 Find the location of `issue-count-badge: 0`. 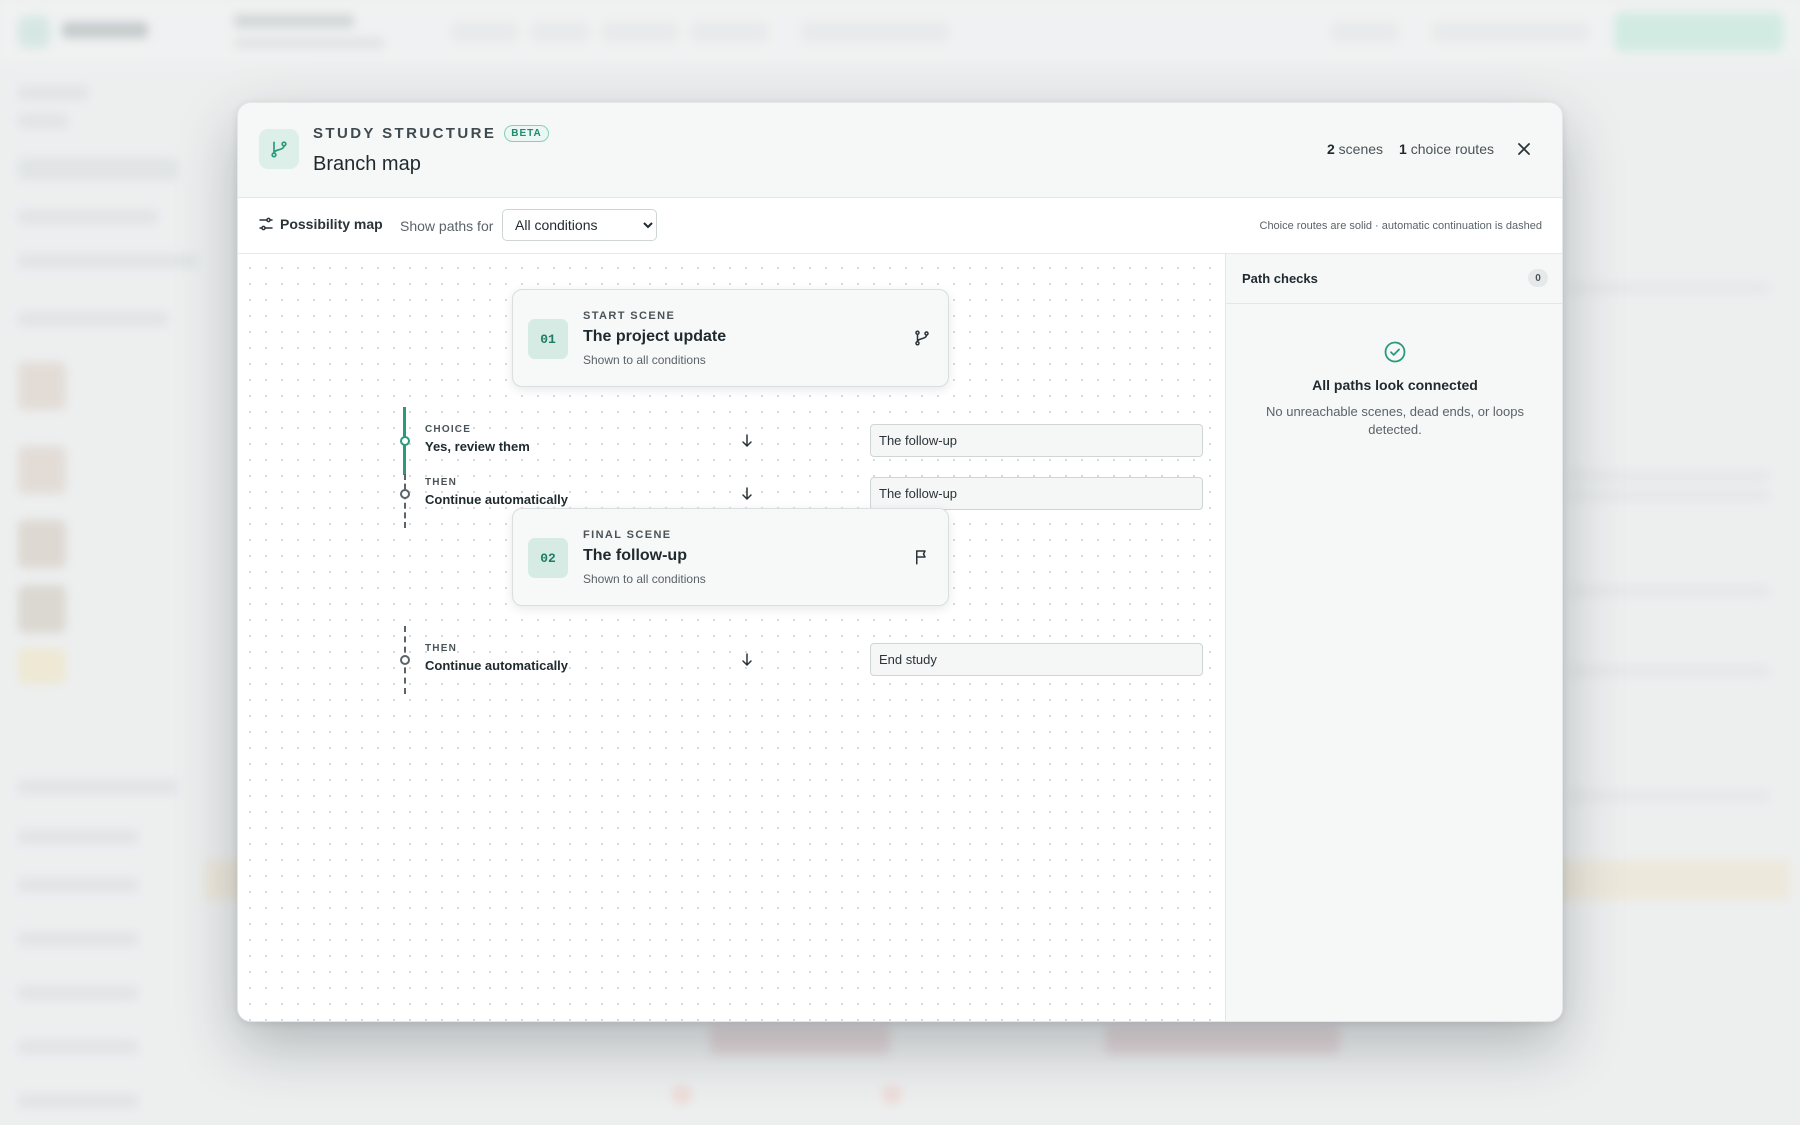

issue-count-badge: 0 is located at coordinates (1538, 278).